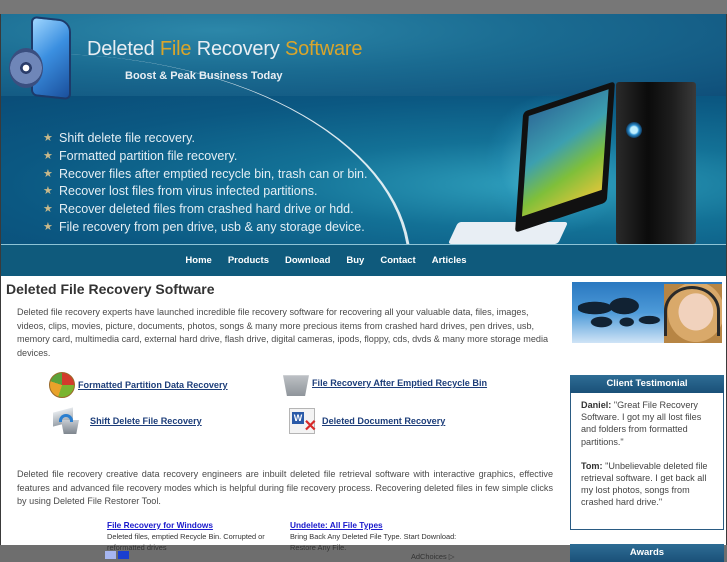 The image size is (727, 562). Describe the element at coordinates (355, 260) in the screenshot. I see `nav-buy: Buy` at that location.